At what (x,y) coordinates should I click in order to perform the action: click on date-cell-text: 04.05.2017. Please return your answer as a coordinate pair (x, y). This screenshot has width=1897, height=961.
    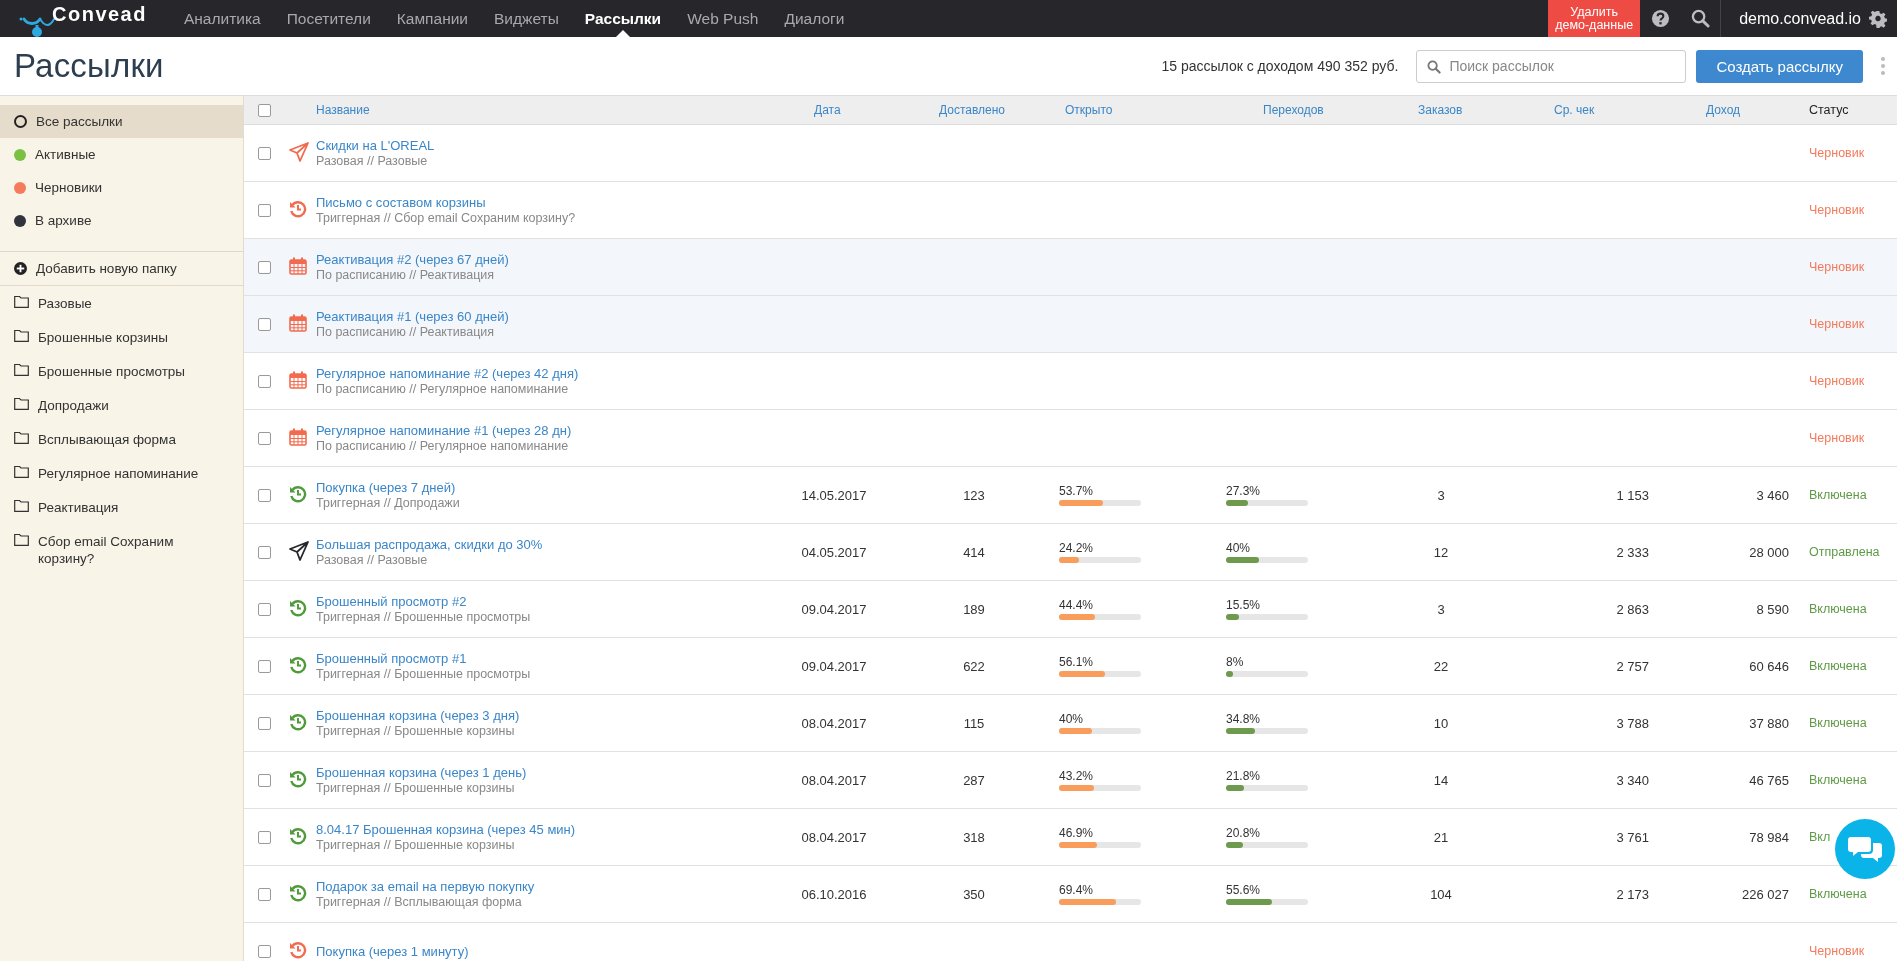
    Looking at the image, I should click on (834, 552).